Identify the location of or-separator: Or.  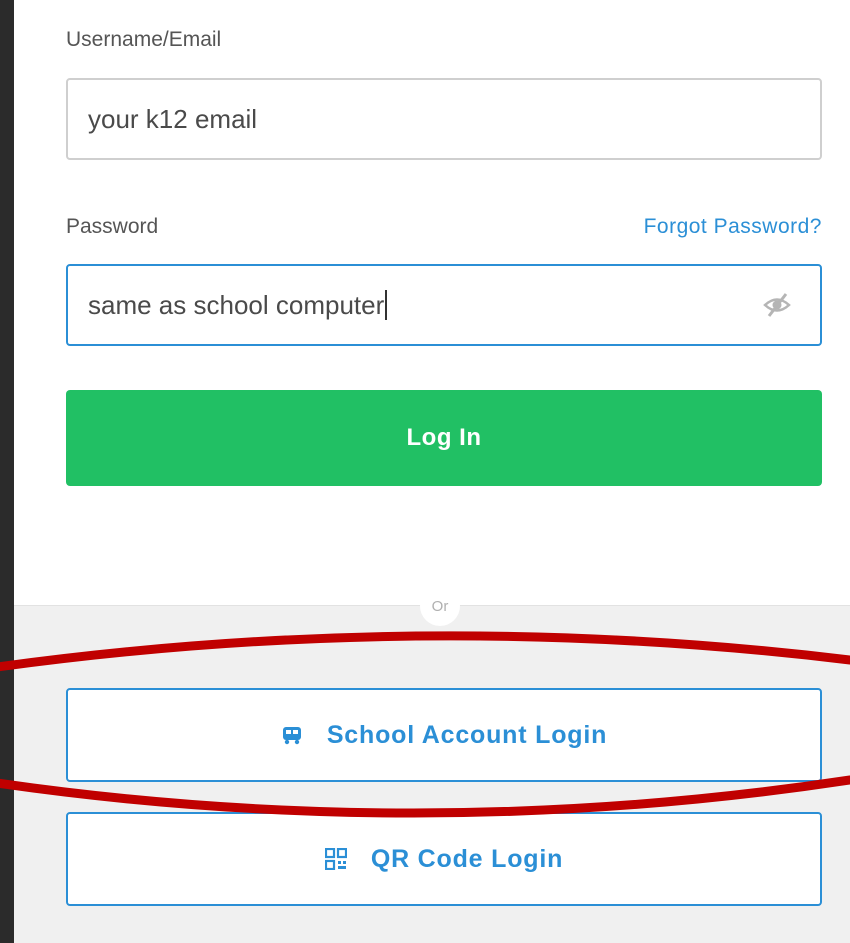
(440, 606).